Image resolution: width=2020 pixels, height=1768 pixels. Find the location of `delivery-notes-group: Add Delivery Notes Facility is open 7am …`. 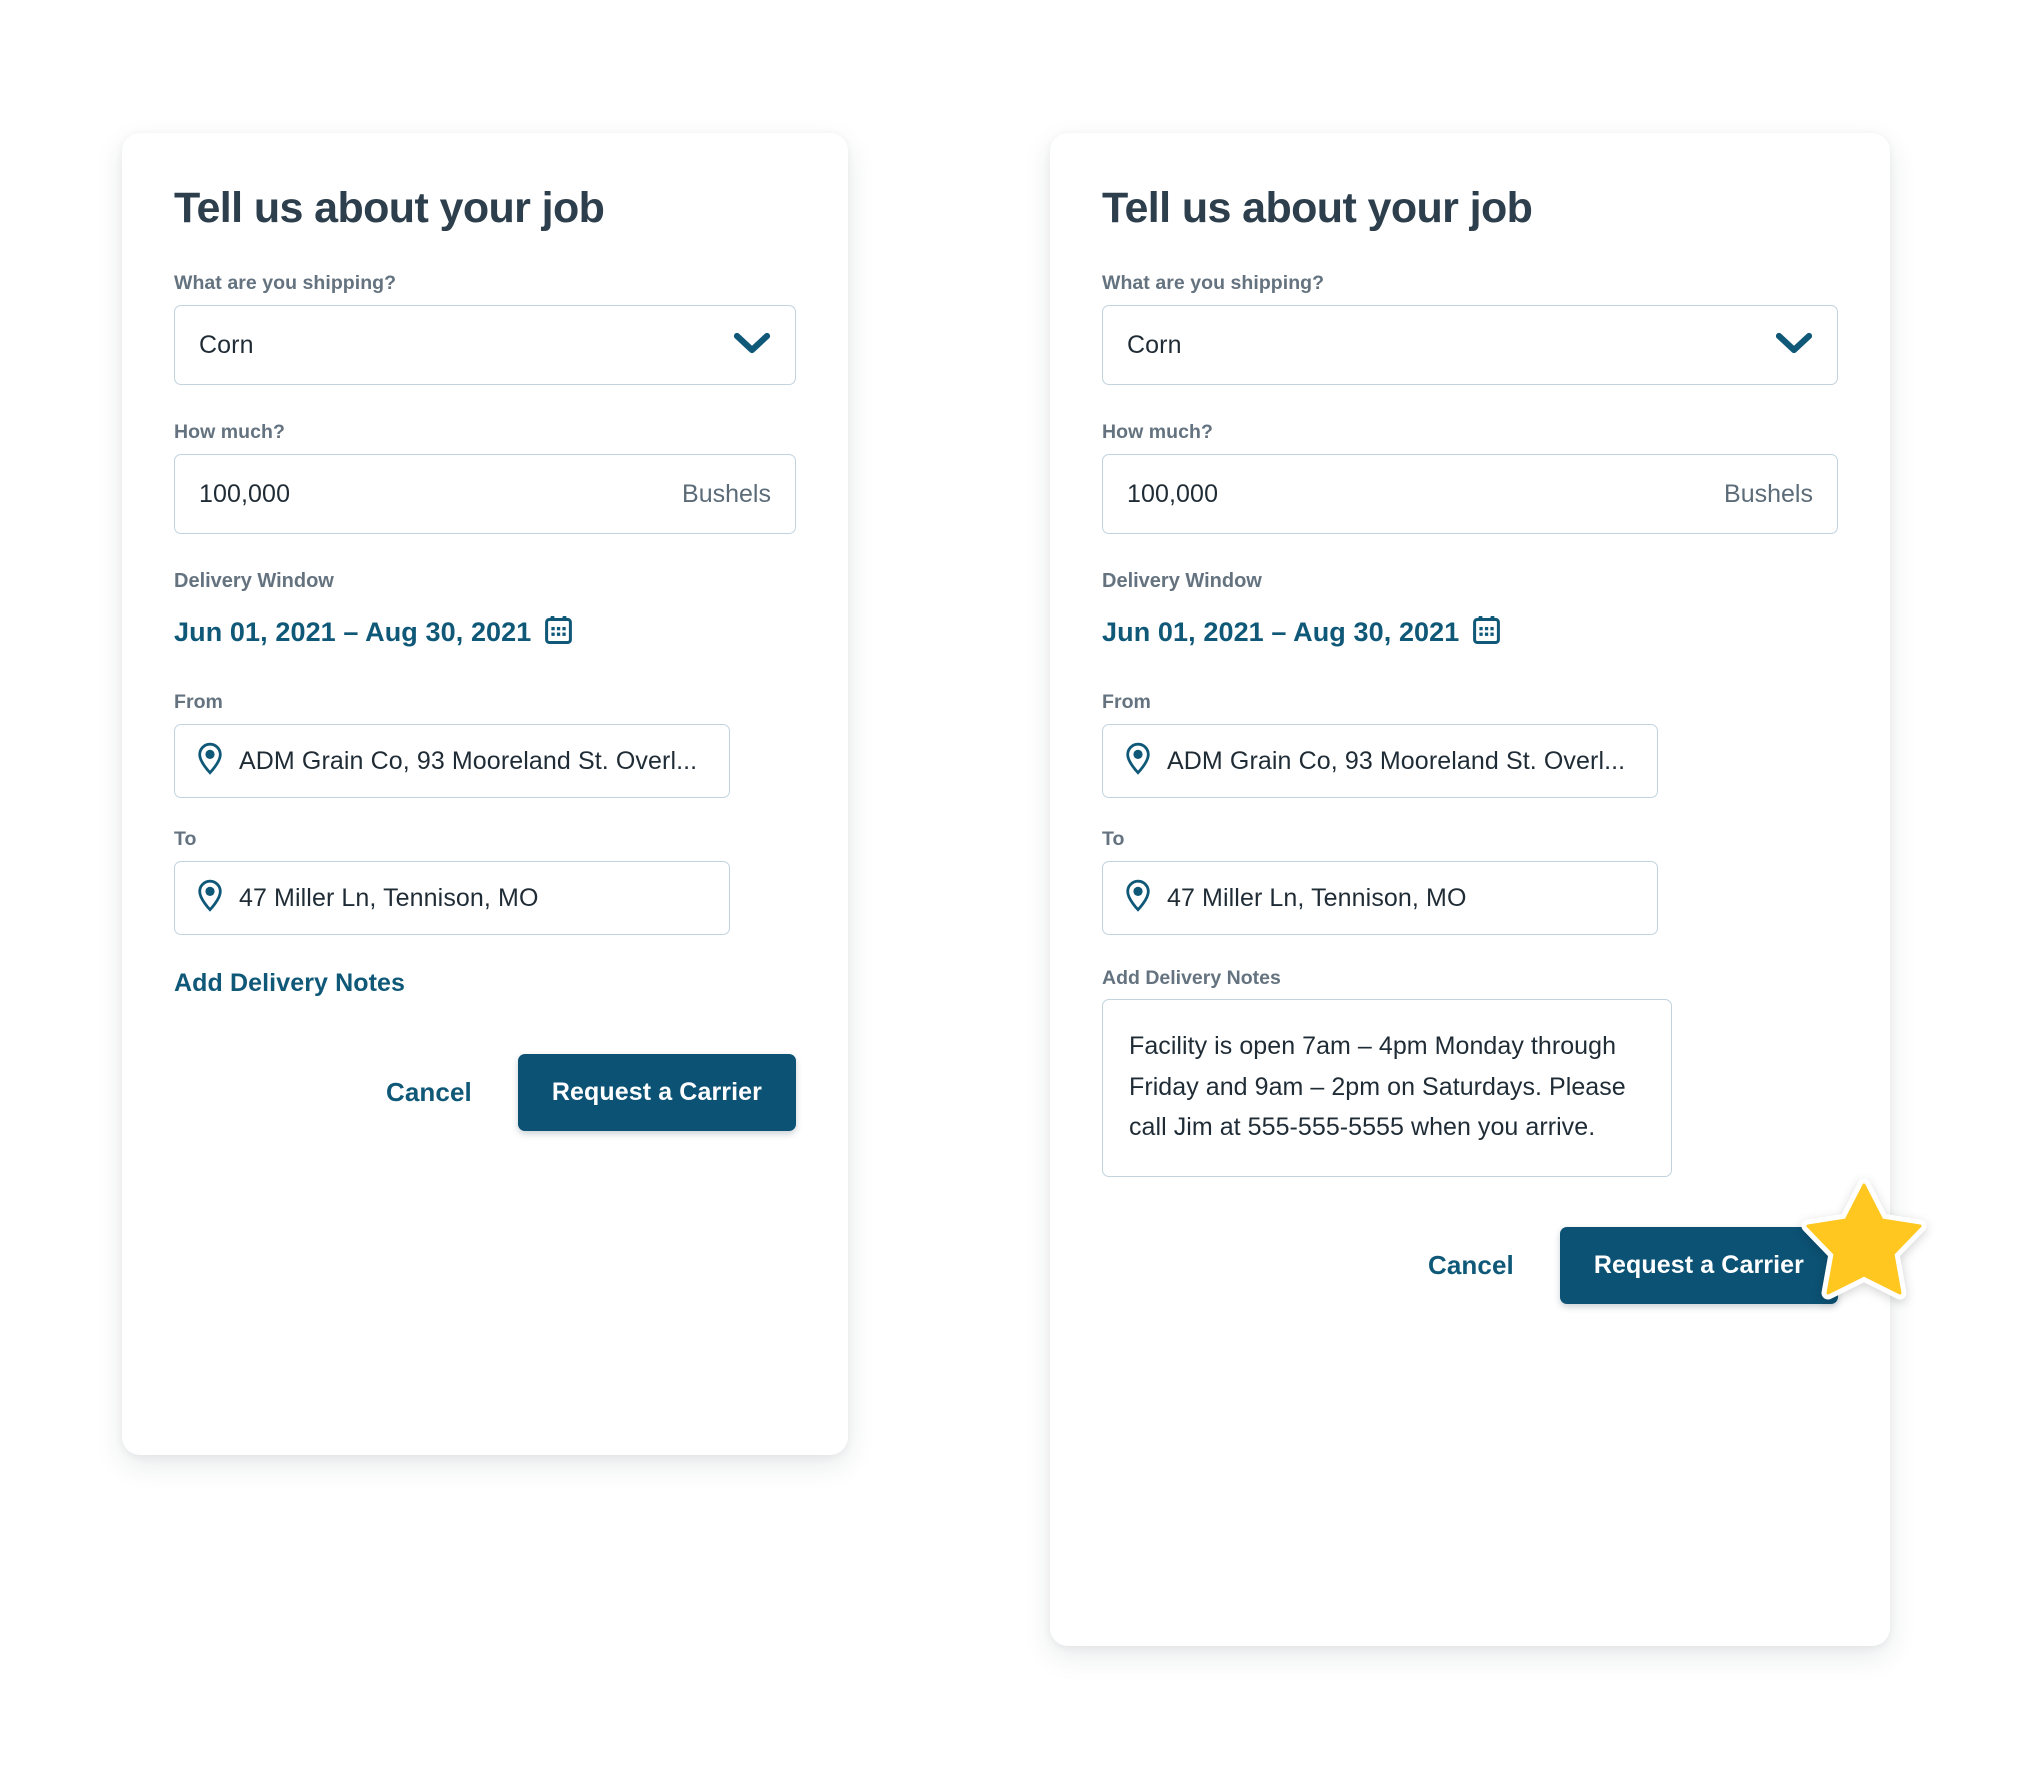

delivery-notes-group: Add Delivery Notes Facility is open 7am … is located at coordinates (1470, 1072).